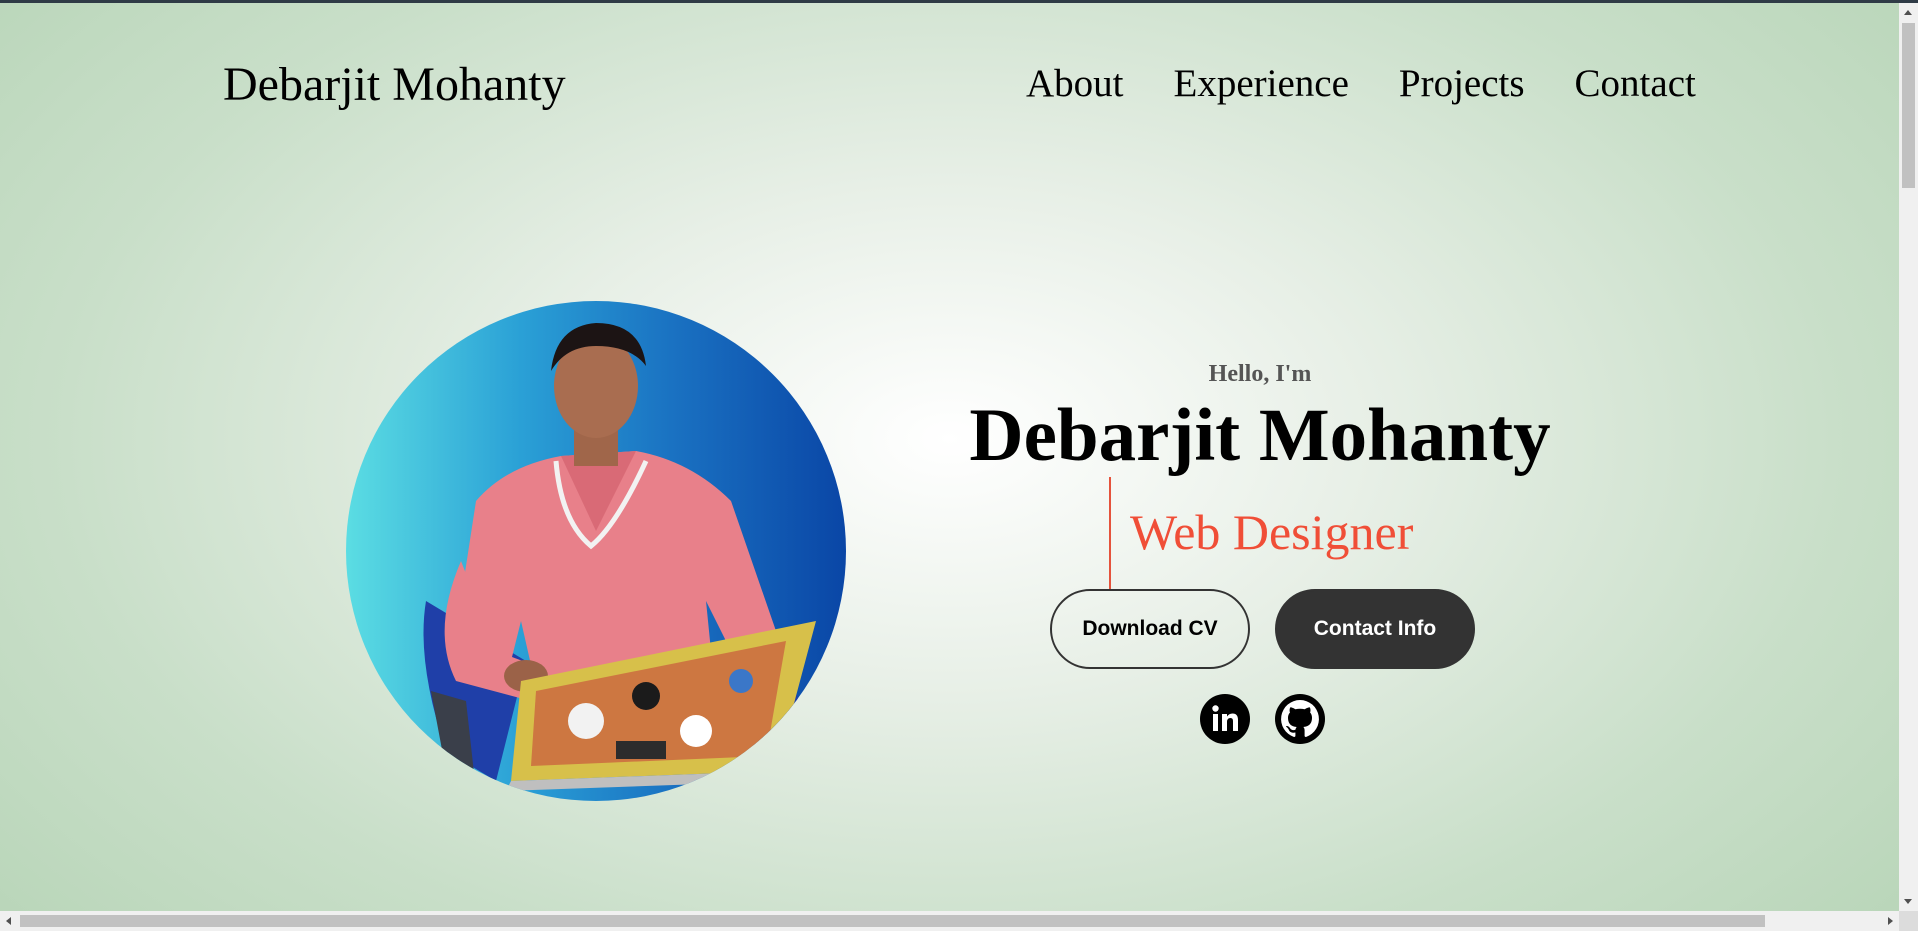  I want to click on horizontal-scroll-thumb, so click(892, 921).